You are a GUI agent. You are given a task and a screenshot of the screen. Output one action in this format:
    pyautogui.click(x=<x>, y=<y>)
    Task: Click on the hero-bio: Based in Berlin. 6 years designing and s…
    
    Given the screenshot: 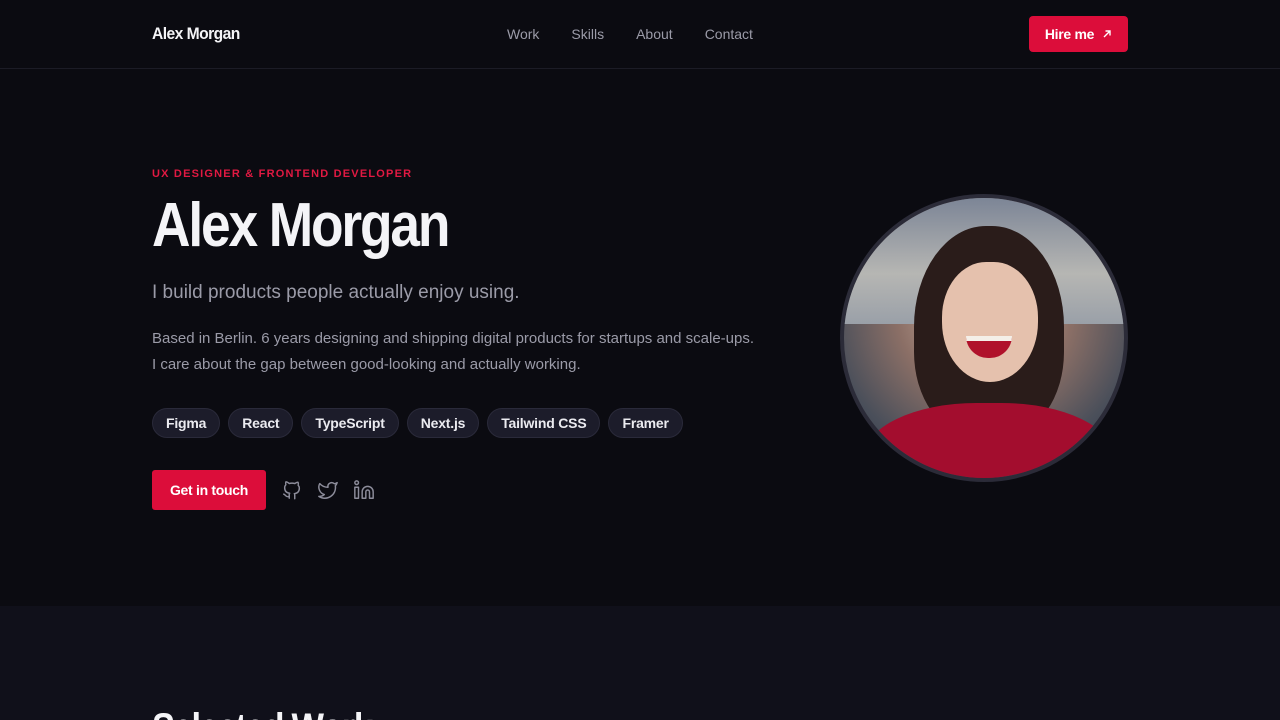 What is the action you would take?
    pyautogui.click(x=472, y=352)
    